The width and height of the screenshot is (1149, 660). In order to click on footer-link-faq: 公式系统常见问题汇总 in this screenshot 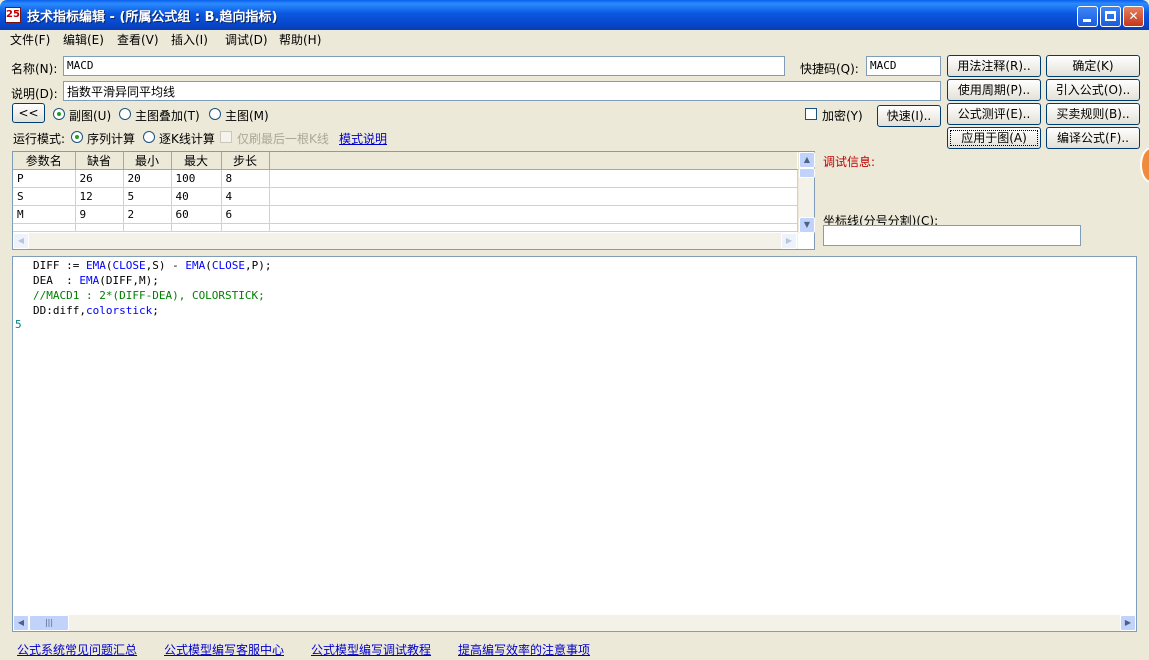, I will do `click(77, 649)`.